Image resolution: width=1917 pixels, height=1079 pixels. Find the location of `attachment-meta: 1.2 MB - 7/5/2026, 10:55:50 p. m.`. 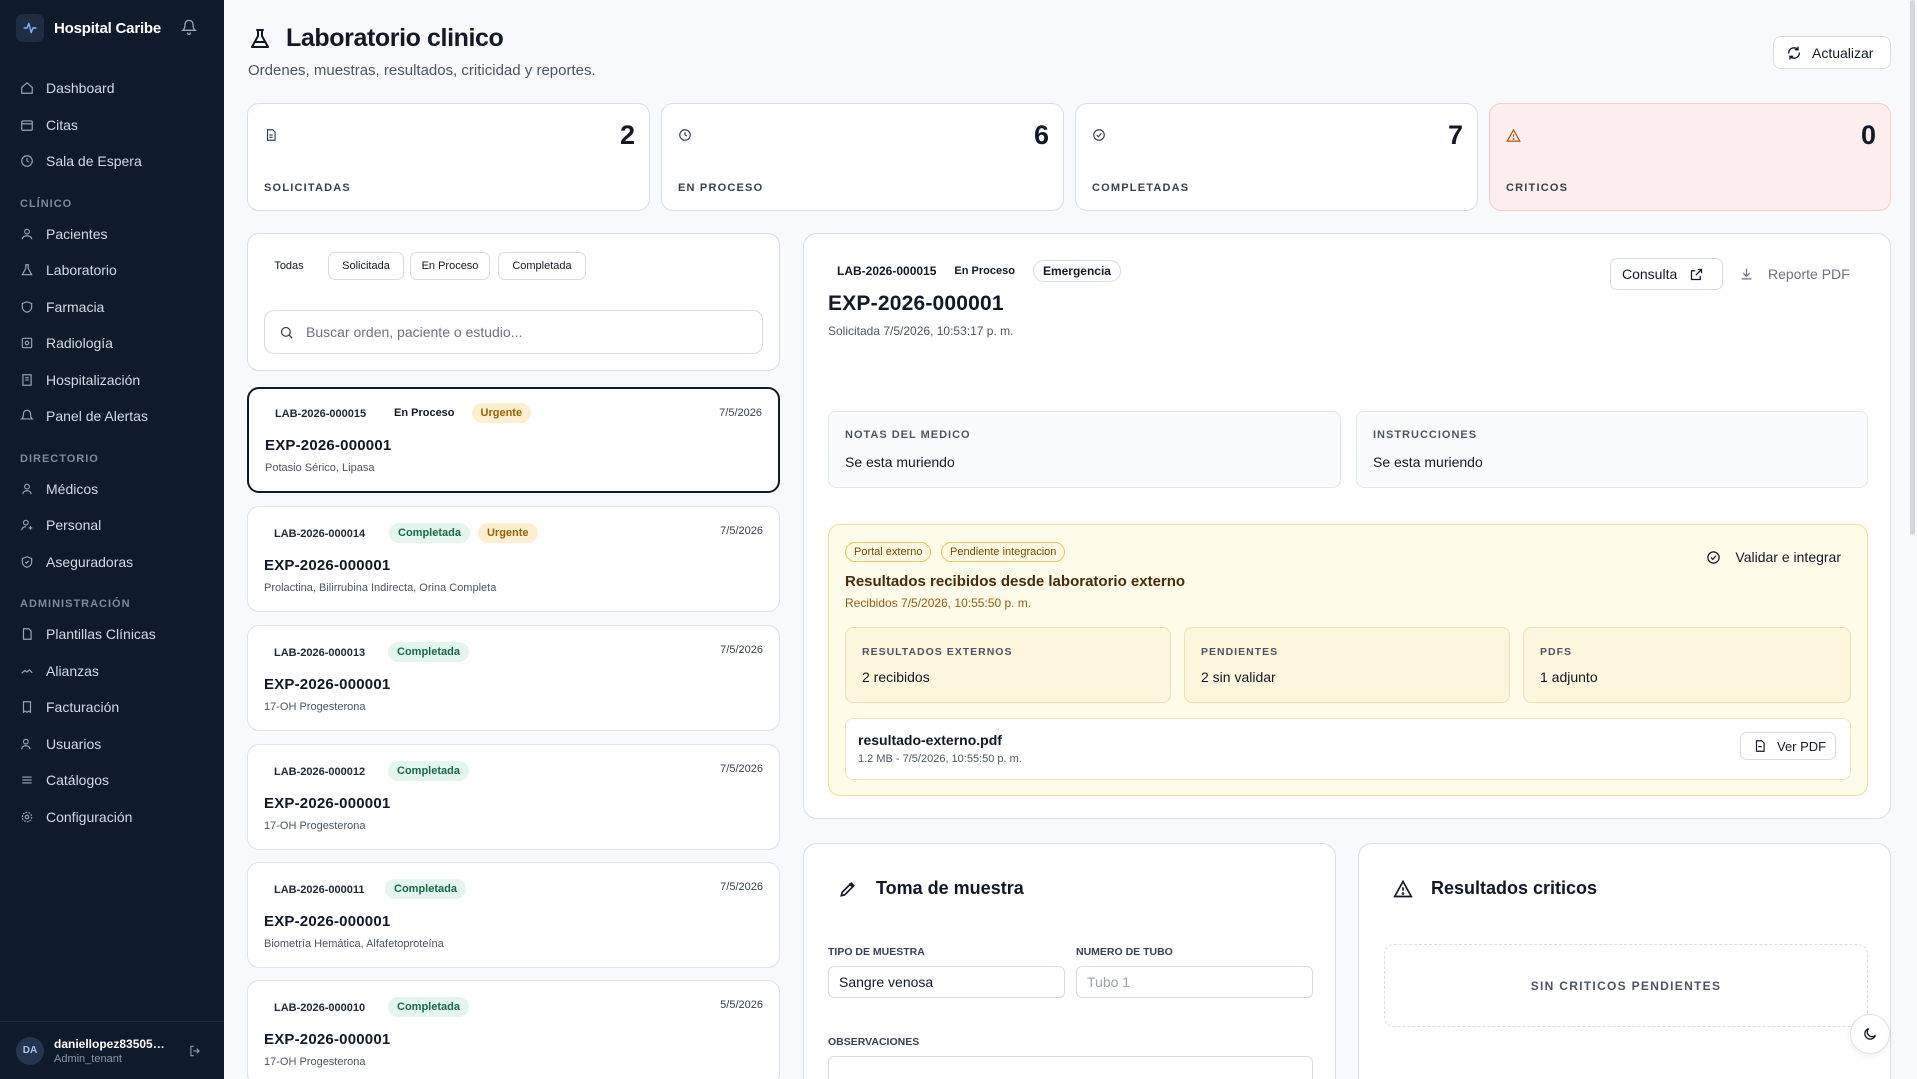

attachment-meta: 1.2 MB - 7/5/2026, 10:55:50 p. m. is located at coordinates (940, 759).